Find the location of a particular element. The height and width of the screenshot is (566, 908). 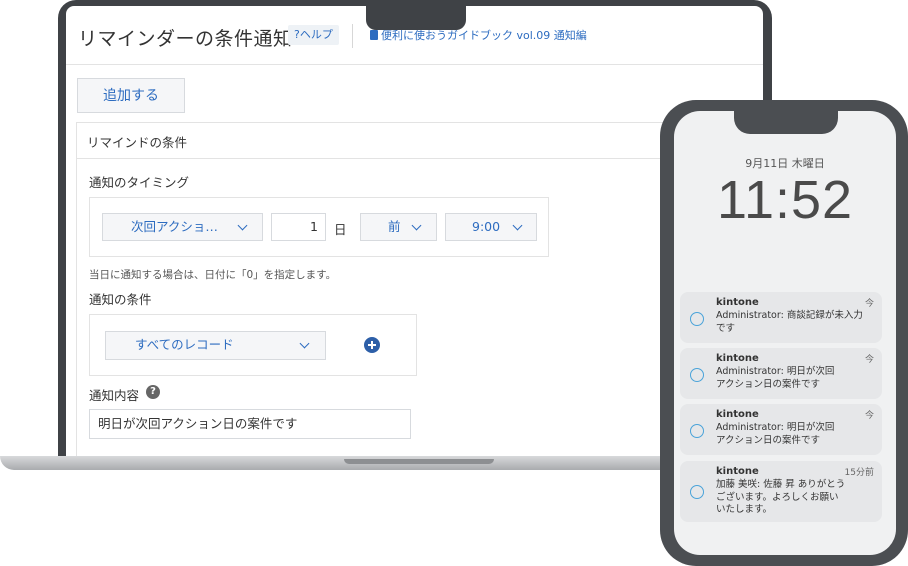

add-button: 追加する is located at coordinates (131, 95).